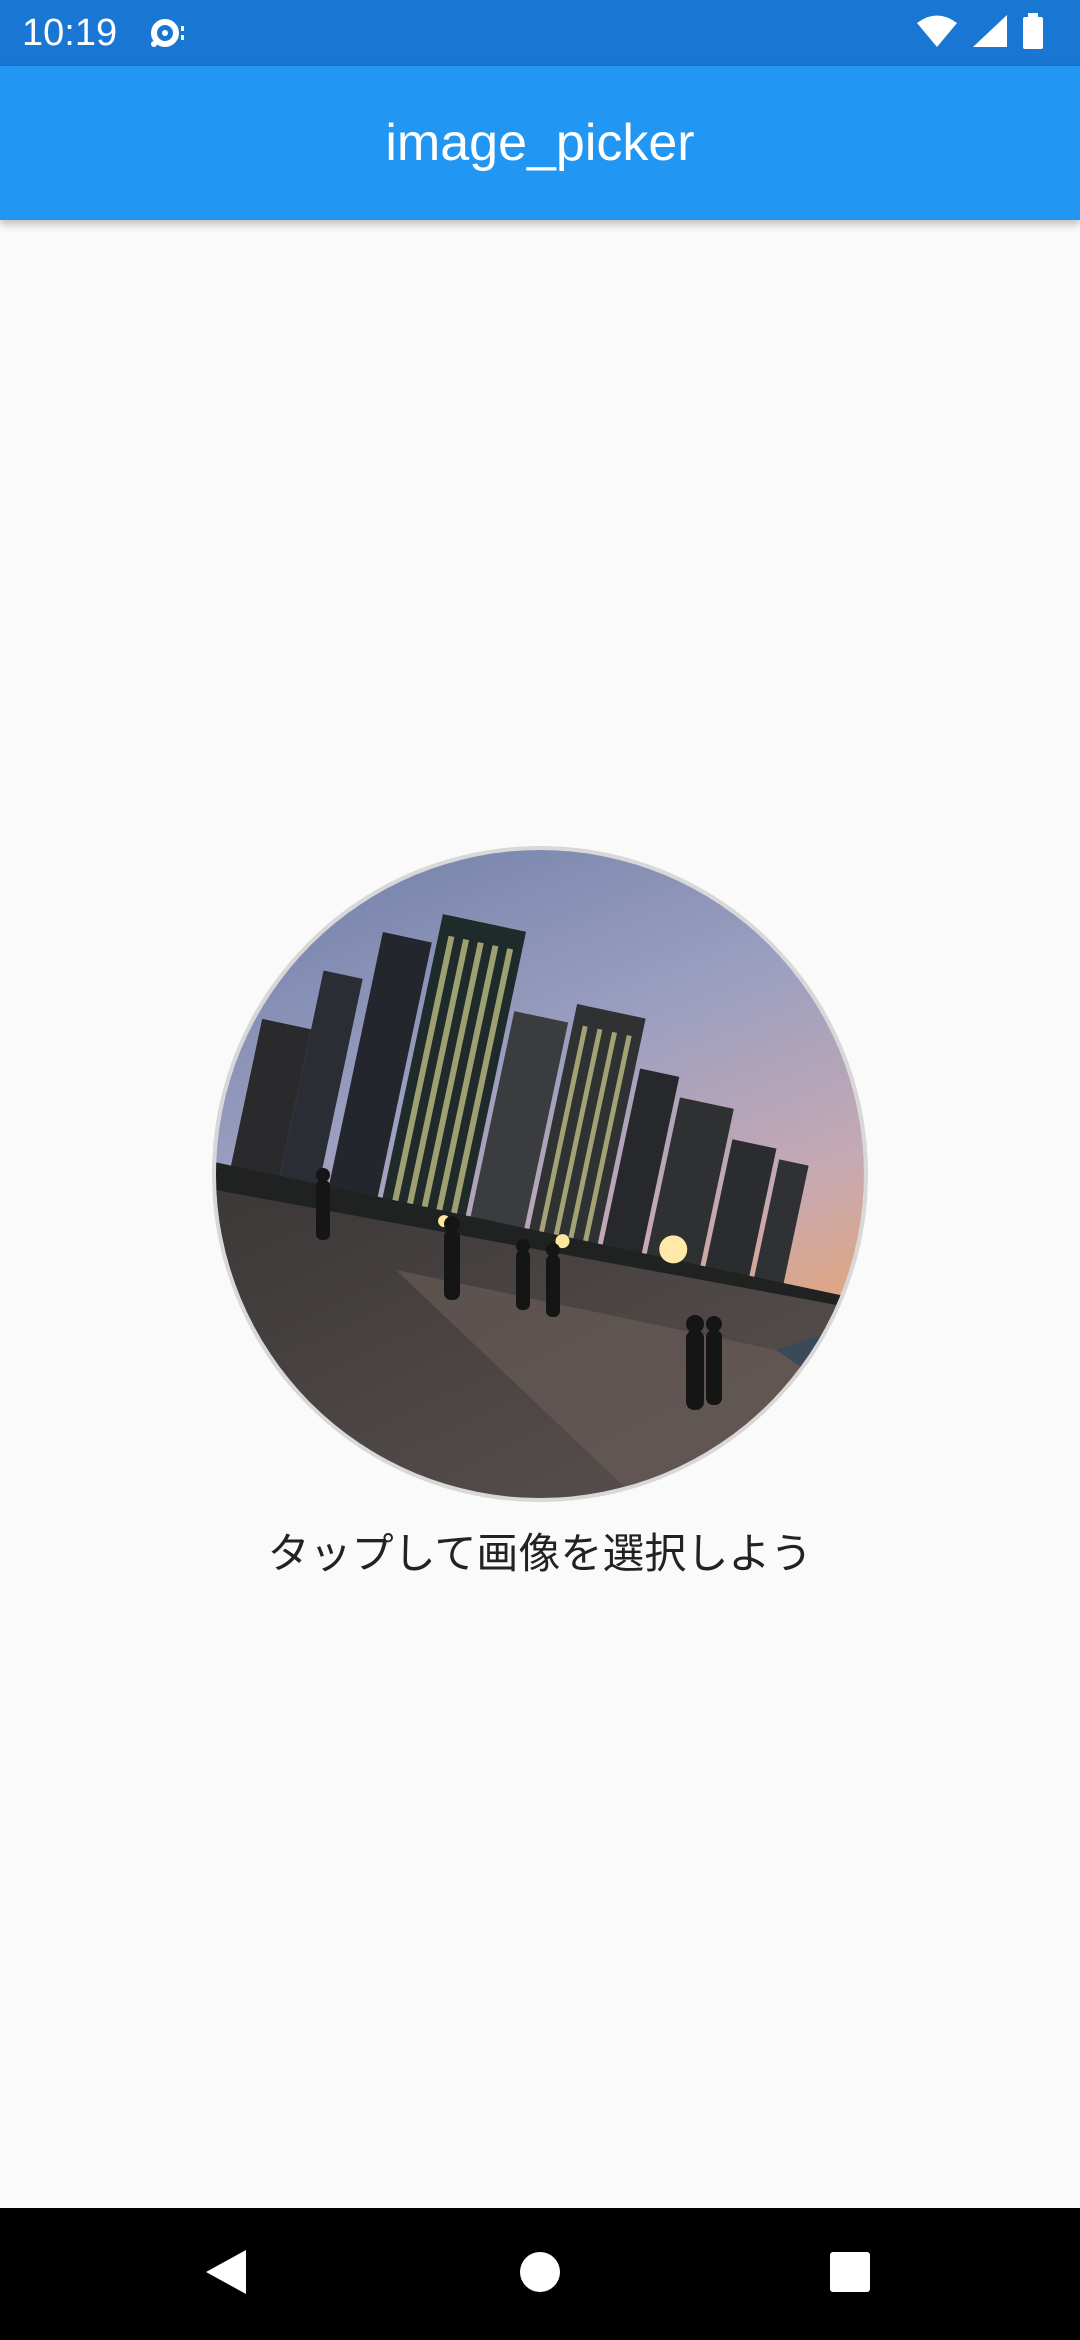 The height and width of the screenshot is (2340, 1080). I want to click on home-button, so click(540, 2274).